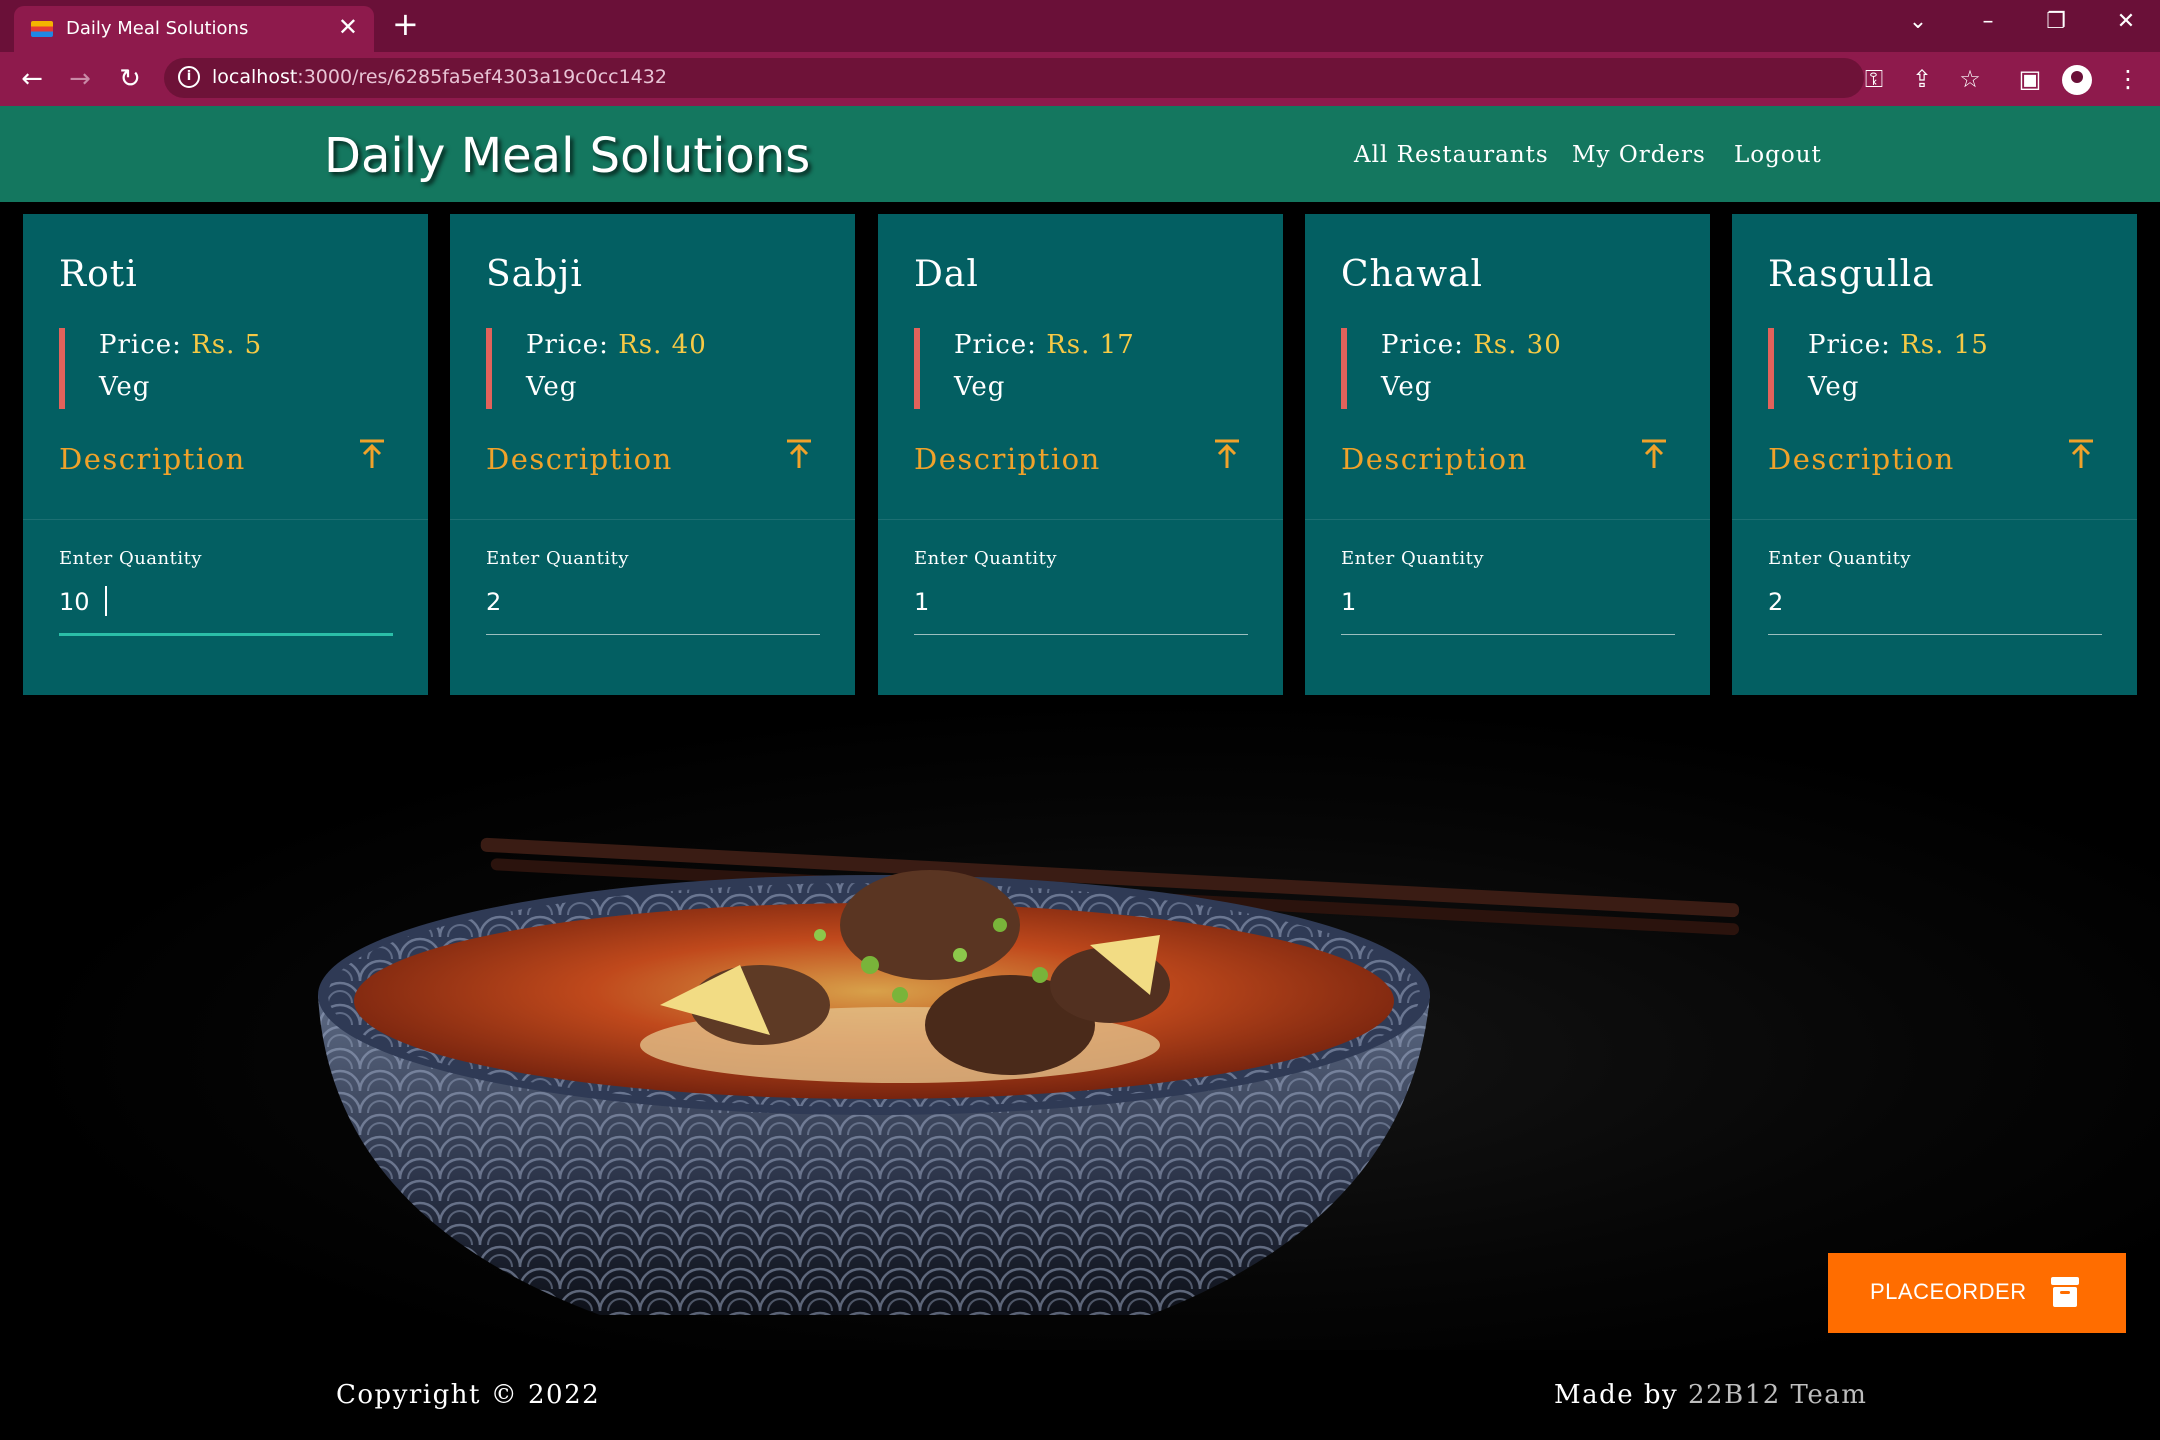 The image size is (2160, 1440). Describe the element at coordinates (1080, 1395) in the screenshot. I see `page-footer: Copyright © 2022 Made by 22B12 Team` at that location.